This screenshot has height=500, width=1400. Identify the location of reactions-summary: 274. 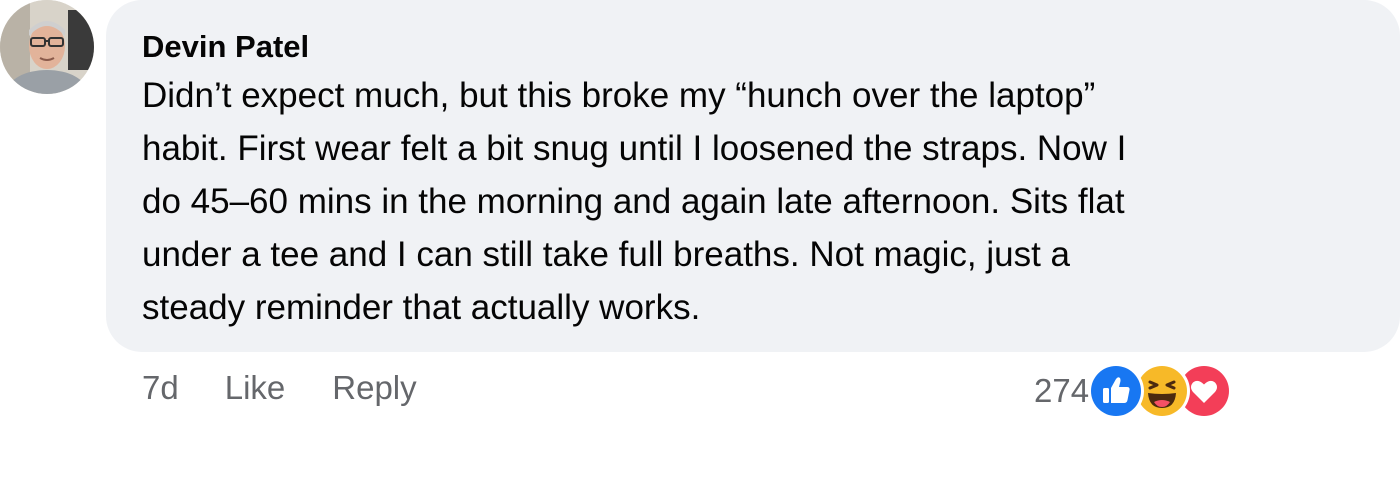
(1135, 391).